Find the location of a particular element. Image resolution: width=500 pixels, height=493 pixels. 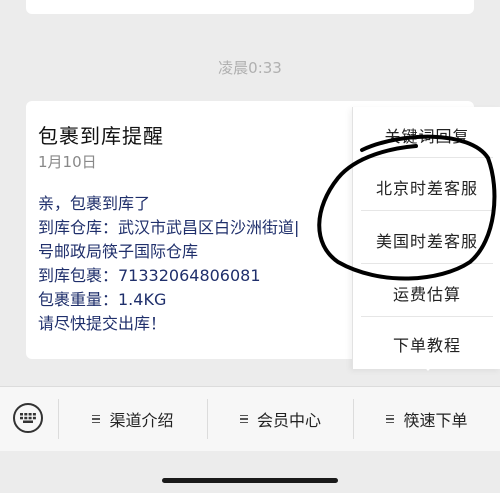

message-line: 到库仓库：武汉市武昌区白沙洲街道| is located at coordinates (169, 227).